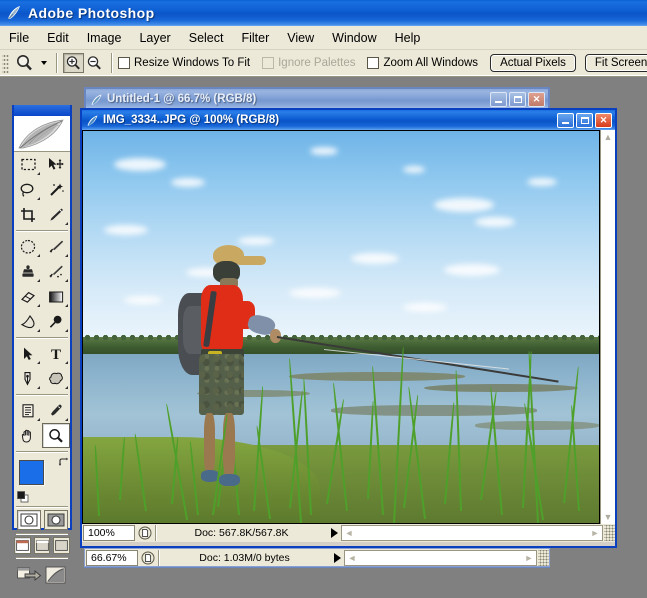 The image size is (647, 598). Describe the element at coordinates (28, 321) in the screenshot. I see `blur-tool` at that location.